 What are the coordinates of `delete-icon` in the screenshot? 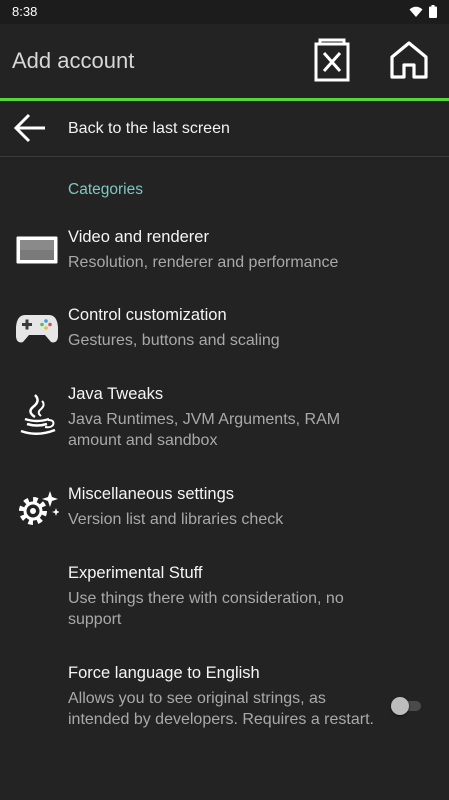 It's located at (332, 60).